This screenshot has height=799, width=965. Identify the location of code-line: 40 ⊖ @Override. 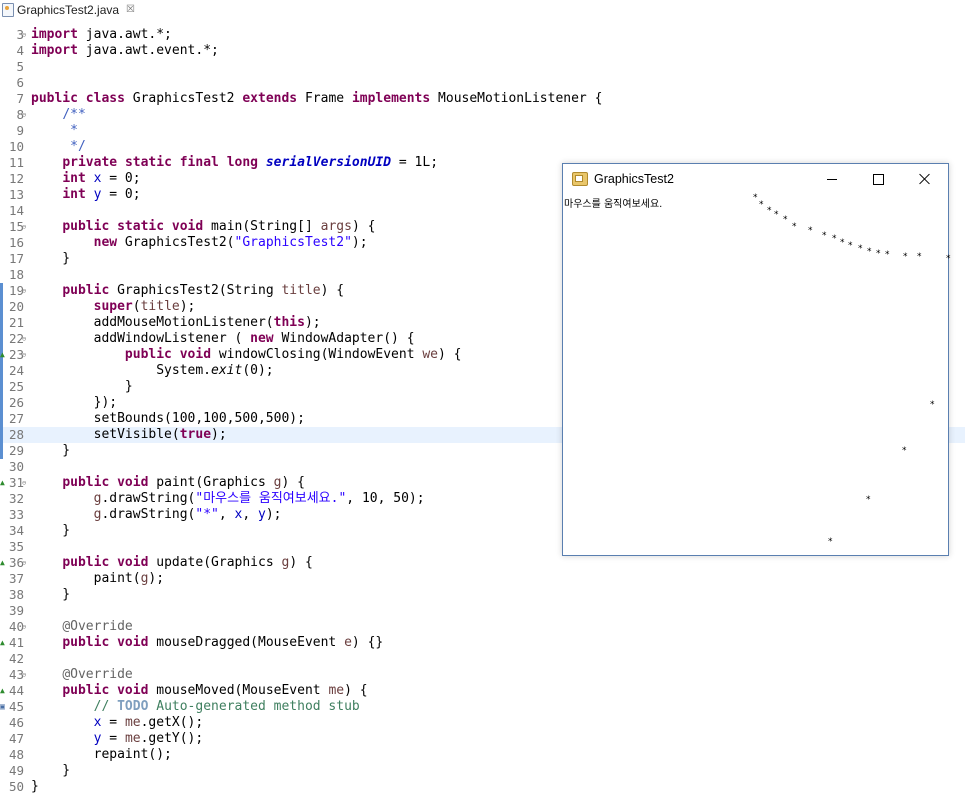
(482, 627).